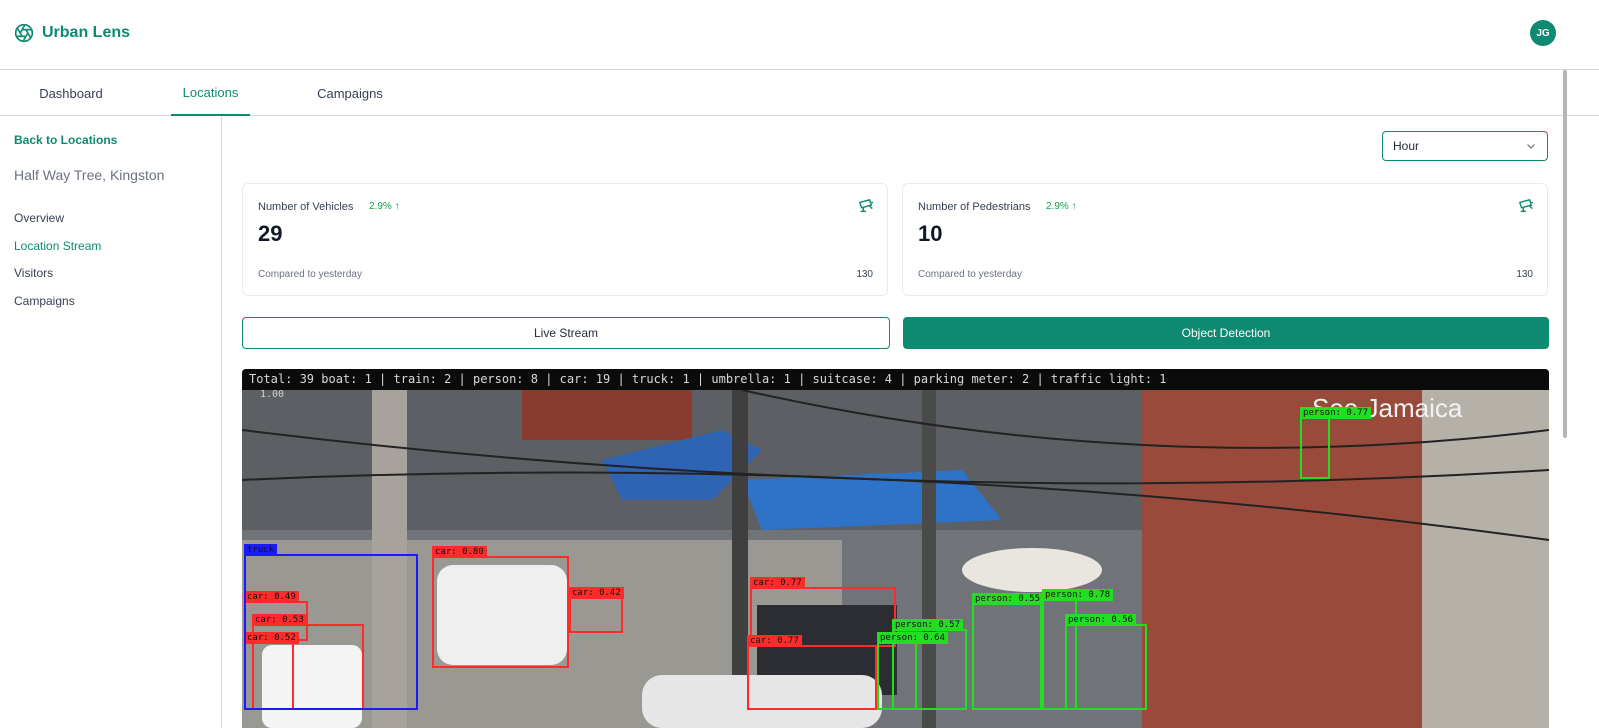 This screenshot has width=1599, height=728. Describe the element at coordinates (1336, 443) in the screenshot. I see `detection-box: person: 0.77` at that location.